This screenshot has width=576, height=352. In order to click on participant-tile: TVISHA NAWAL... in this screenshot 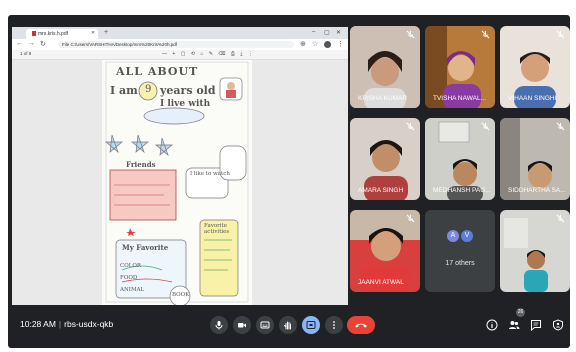, I will do `click(460, 67)`.